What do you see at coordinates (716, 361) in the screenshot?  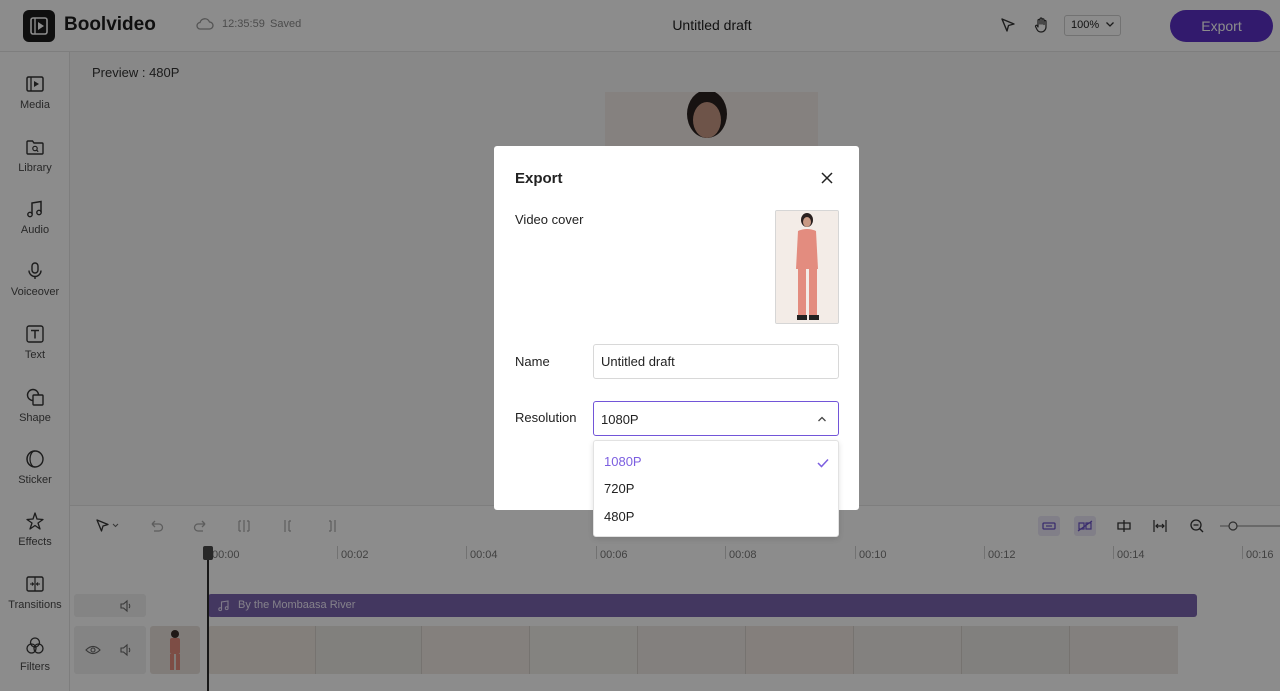 I see `name-input` at bounding box center [716, 361].